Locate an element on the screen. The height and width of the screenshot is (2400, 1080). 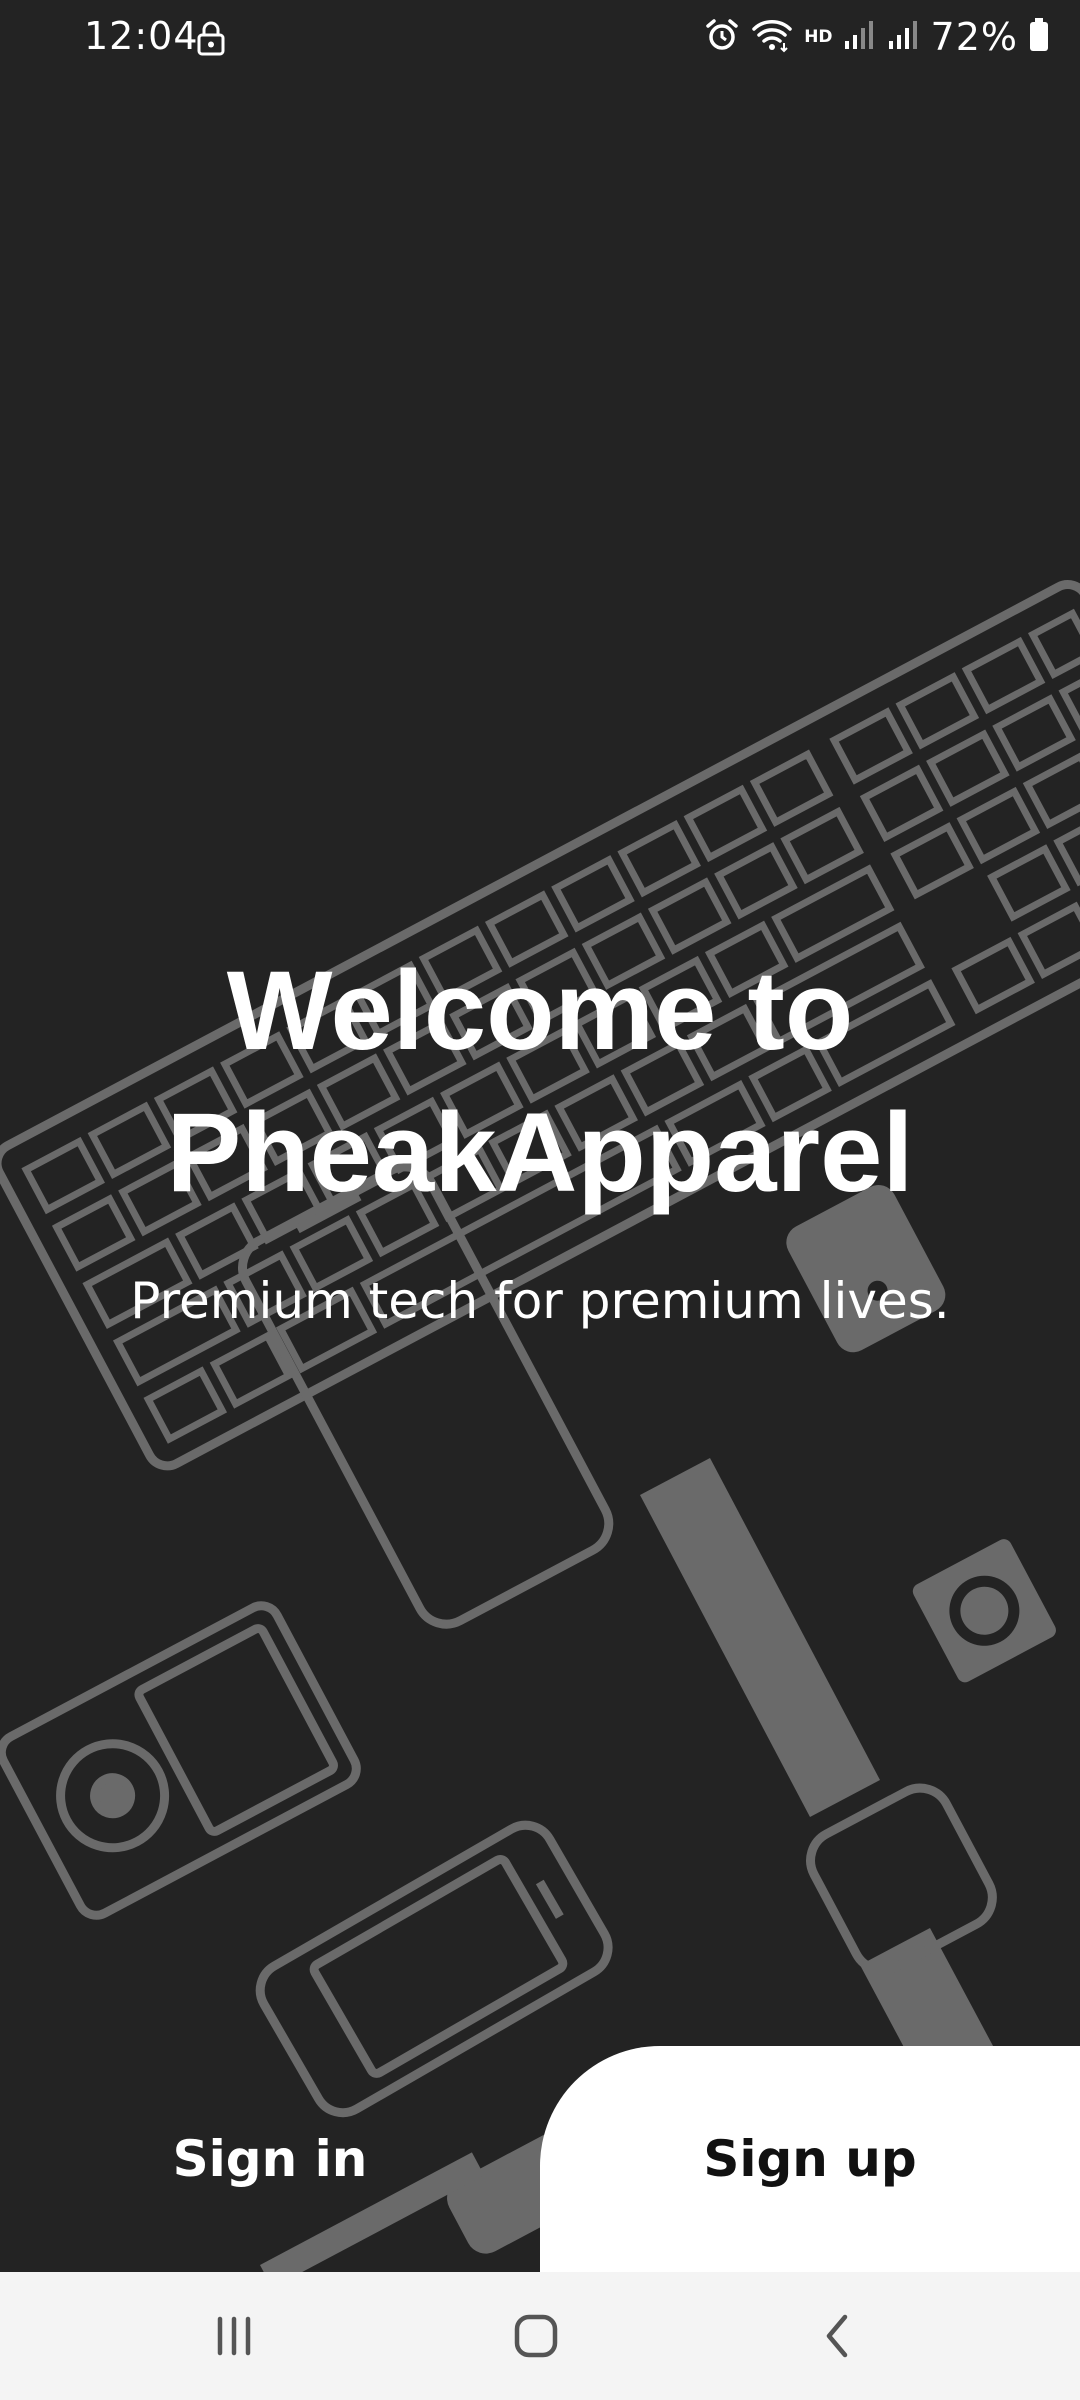
welcome-title-line2: PheakApparel is located at coordinates (540, 1152).